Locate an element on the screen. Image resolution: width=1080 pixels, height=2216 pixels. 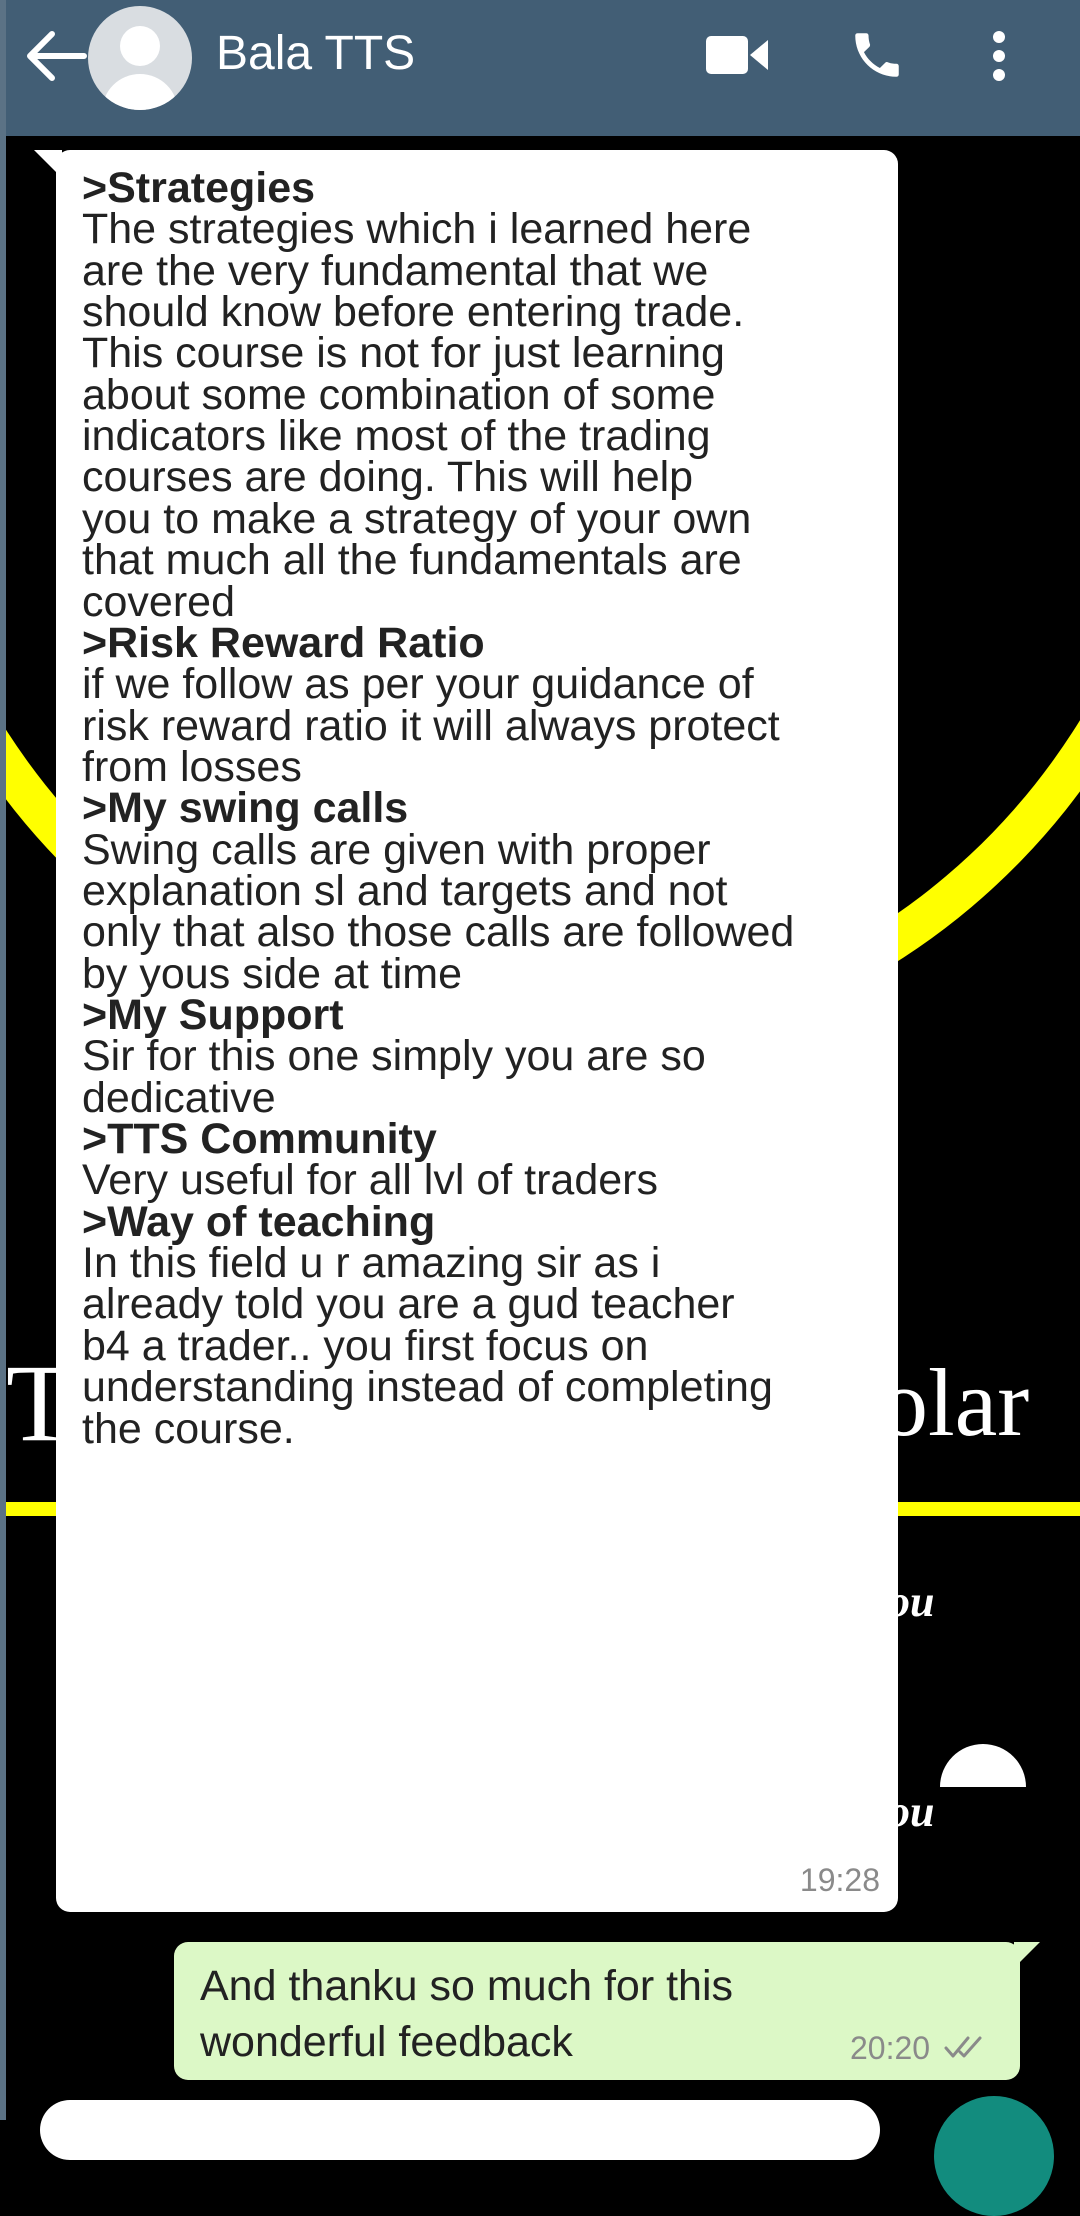
avatar-head-shape is located at coordinates (140, 46).